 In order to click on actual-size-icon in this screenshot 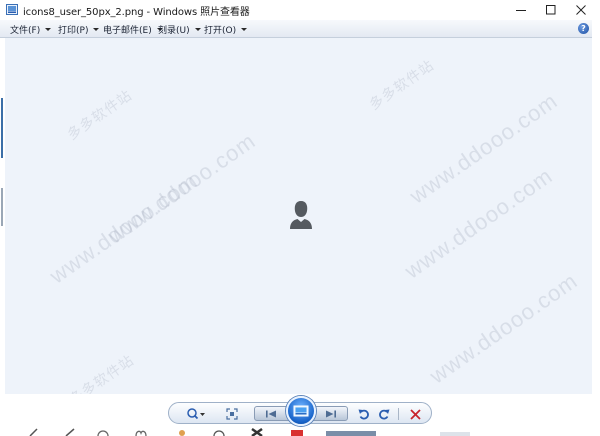, I will do `click(232, 414)`.